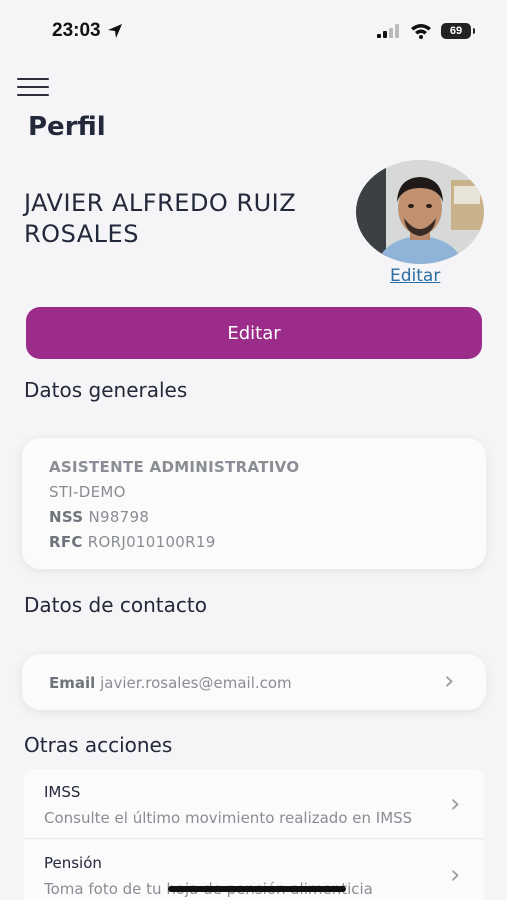  I want to click on status-indicators: 69, so click(426, 31).